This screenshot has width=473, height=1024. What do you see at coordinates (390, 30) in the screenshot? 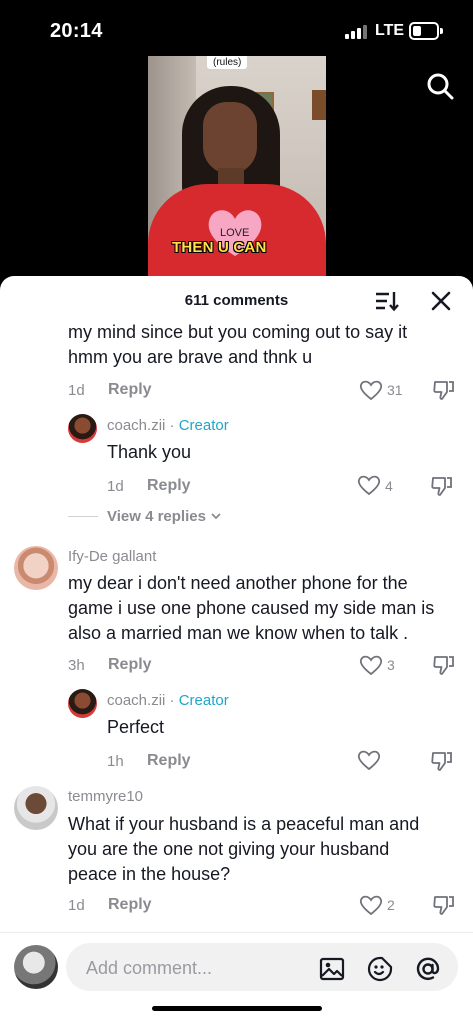
I see `network-type: LTE` at bounding box center [390, 30].